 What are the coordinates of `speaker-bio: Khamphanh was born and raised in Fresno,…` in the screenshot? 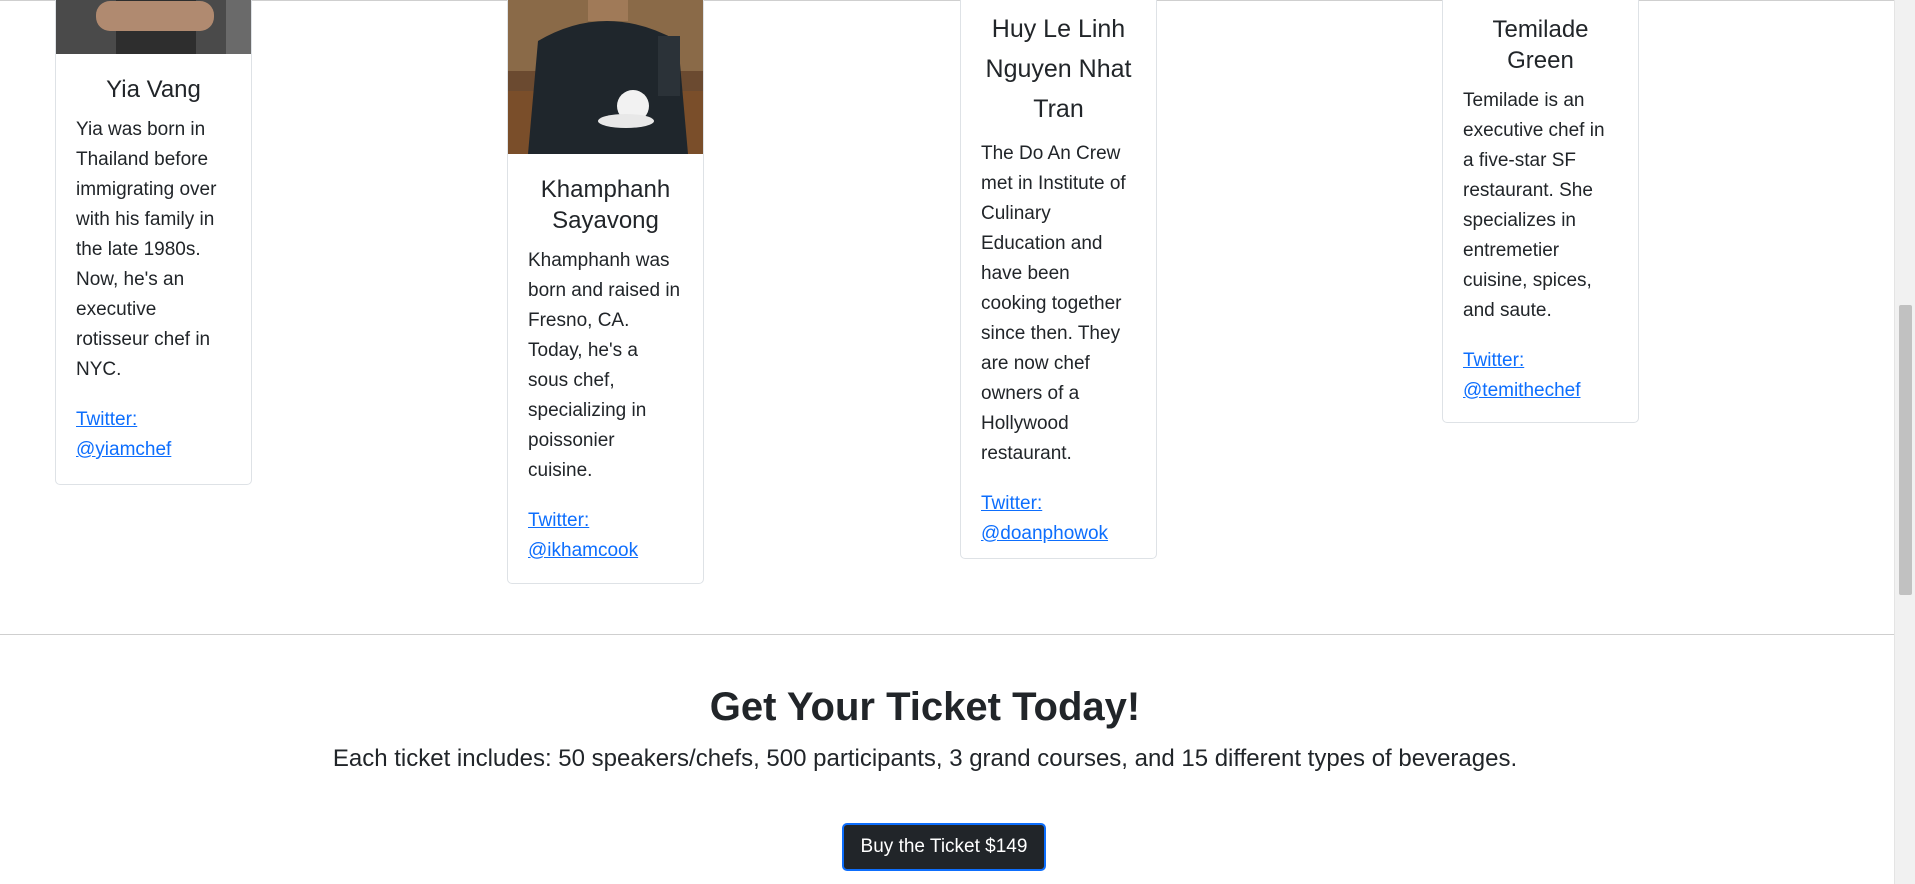 It's located at (604, 365).